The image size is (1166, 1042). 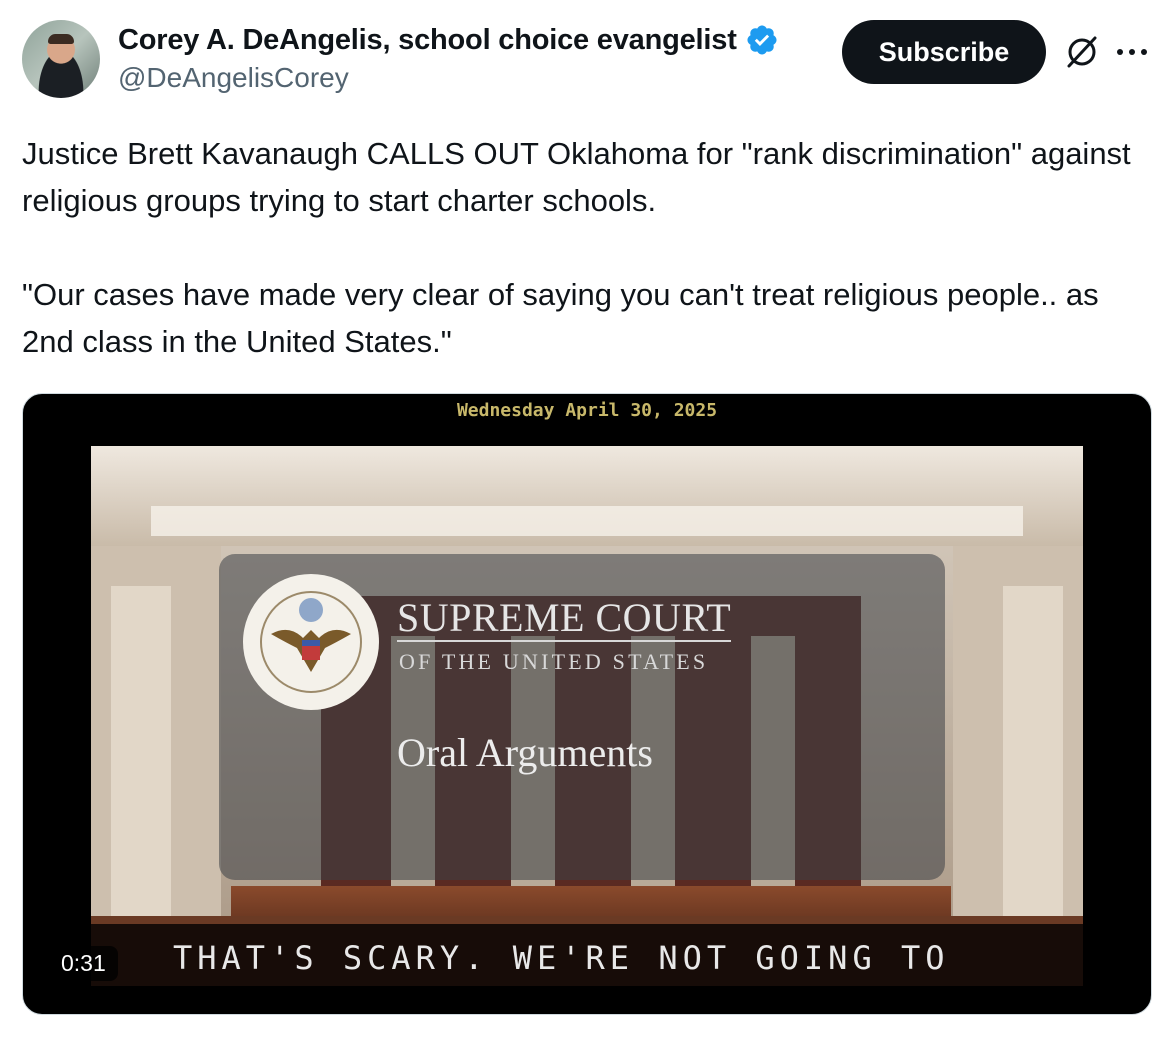 I want to click on subscribe-button: Subscribe, so click(x=944, y=52).